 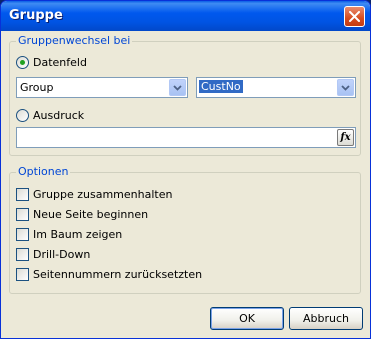 What do you see at coordinates (43, 171) in the screenshot?
I see `options-legend: Optionen` at bounding box center [43, 171].